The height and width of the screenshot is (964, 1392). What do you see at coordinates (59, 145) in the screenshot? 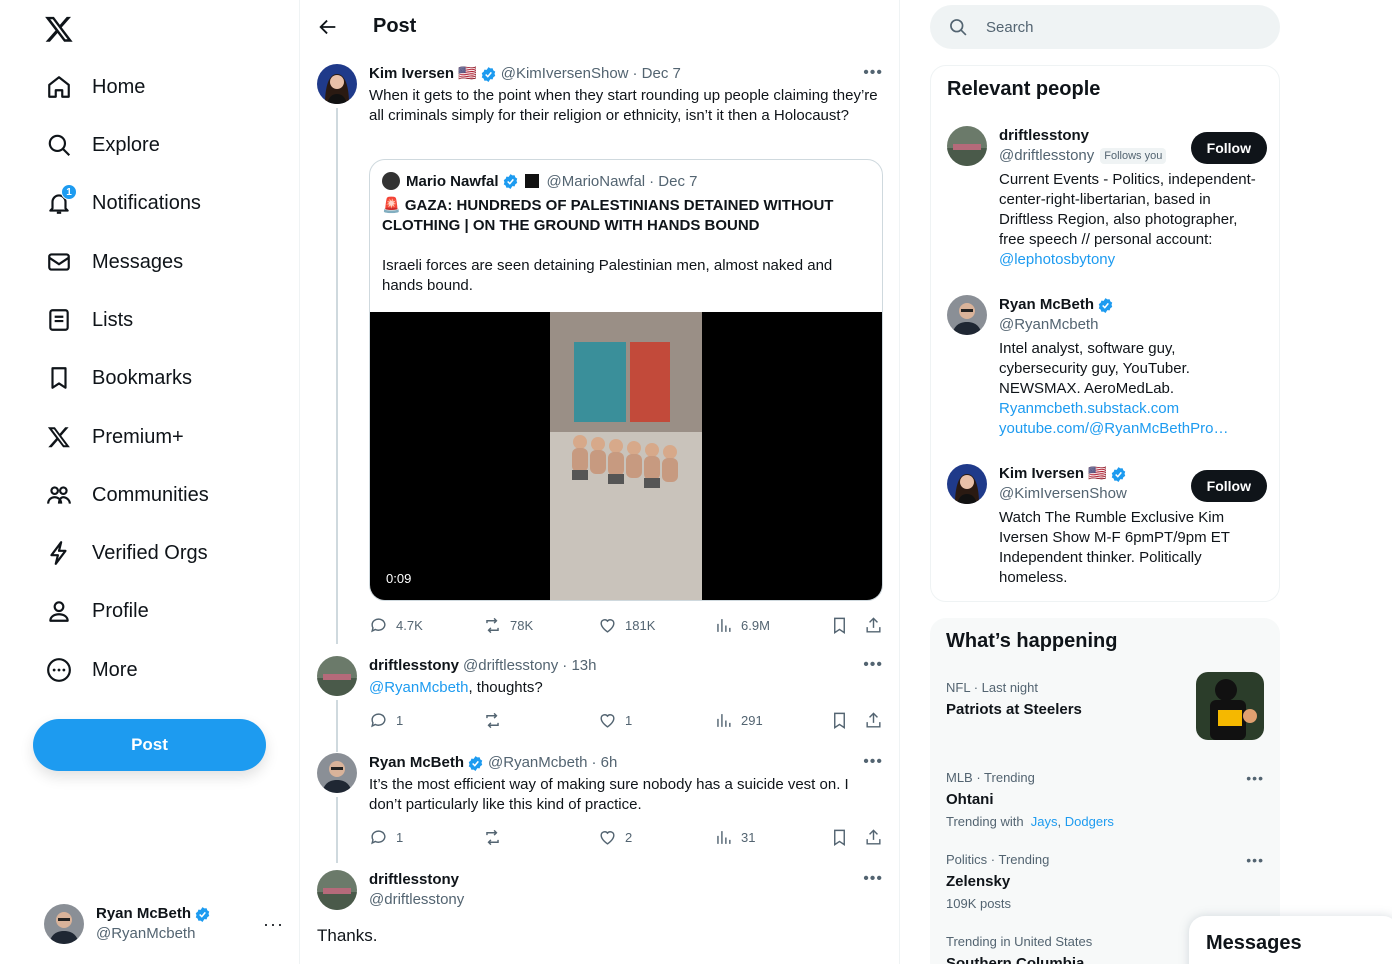
I see `search-icon` at bounding box center [59, 145].